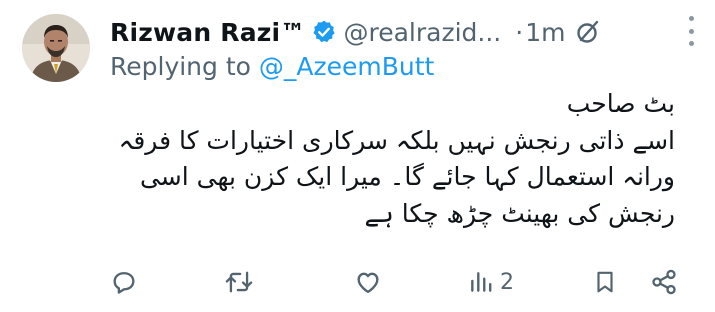 The height and width of the screenshot is (312, 715). I want to click on views-button: 2, so click(491, 282).